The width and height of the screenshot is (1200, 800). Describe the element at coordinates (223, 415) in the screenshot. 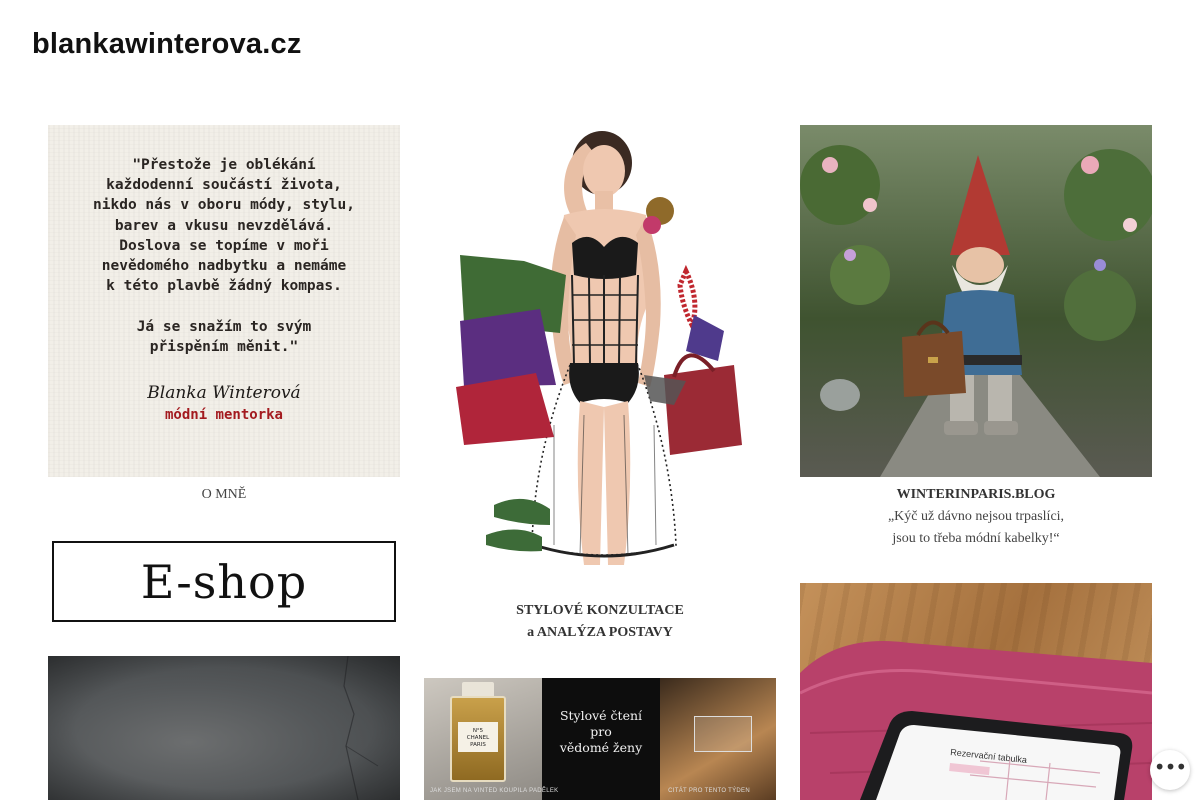

I see `quote-role: módní mentorka` at that location.